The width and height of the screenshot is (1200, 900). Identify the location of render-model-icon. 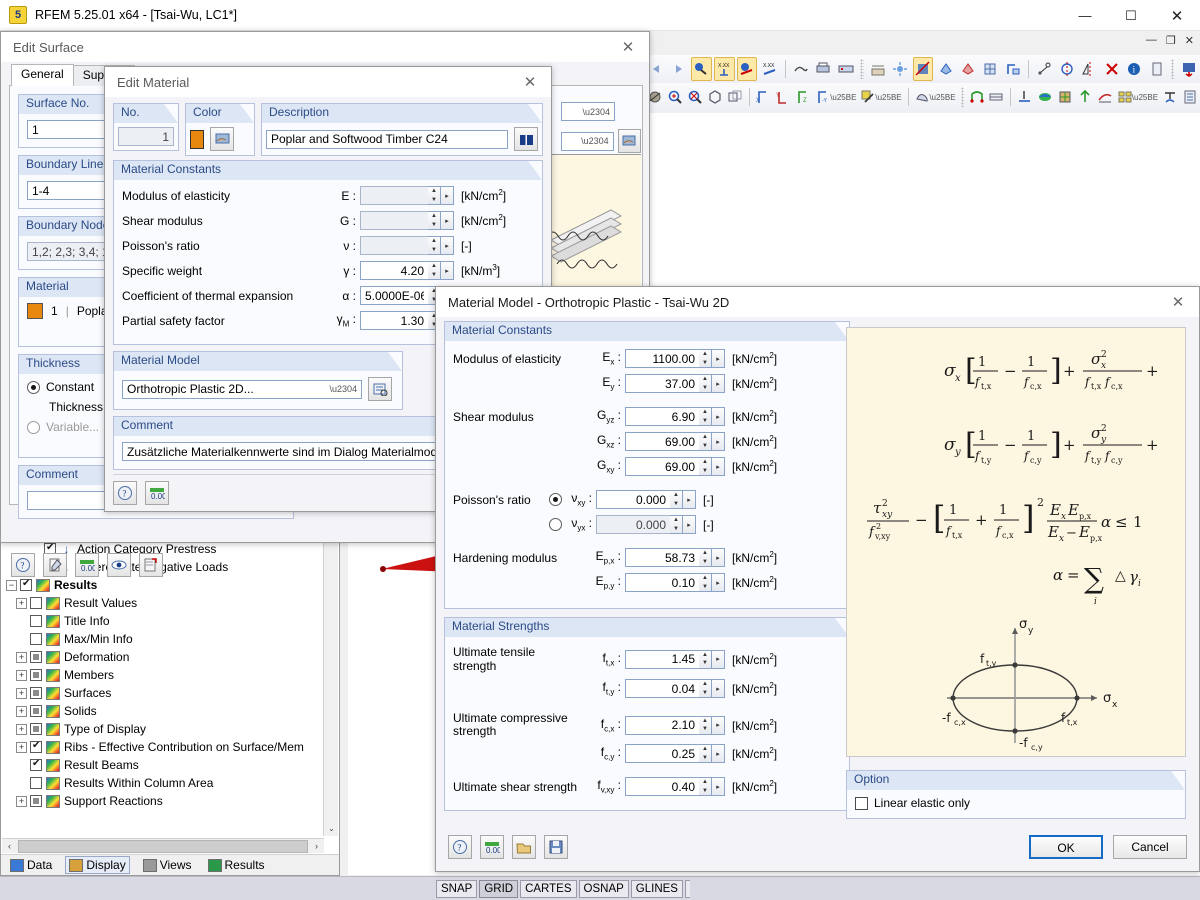
(801, 69).